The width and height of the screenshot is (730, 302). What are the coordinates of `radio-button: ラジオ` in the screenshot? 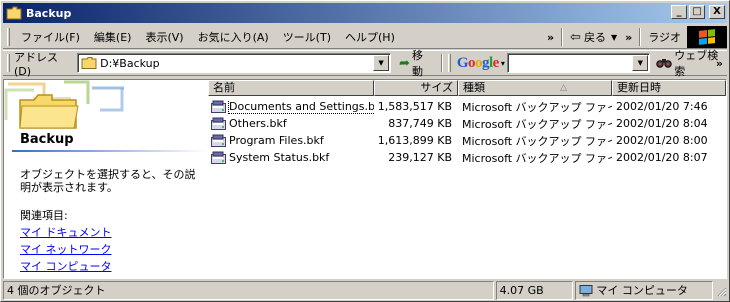 It's located at (664, 37).